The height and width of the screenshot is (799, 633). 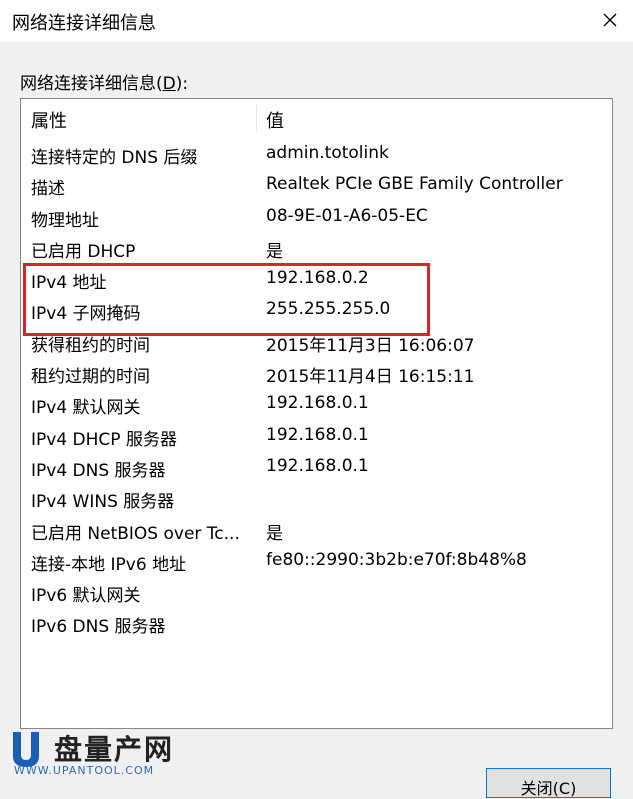 I want to click on value-cell: 2015年11月3日 16:06:07, so click(x=370, y=345).